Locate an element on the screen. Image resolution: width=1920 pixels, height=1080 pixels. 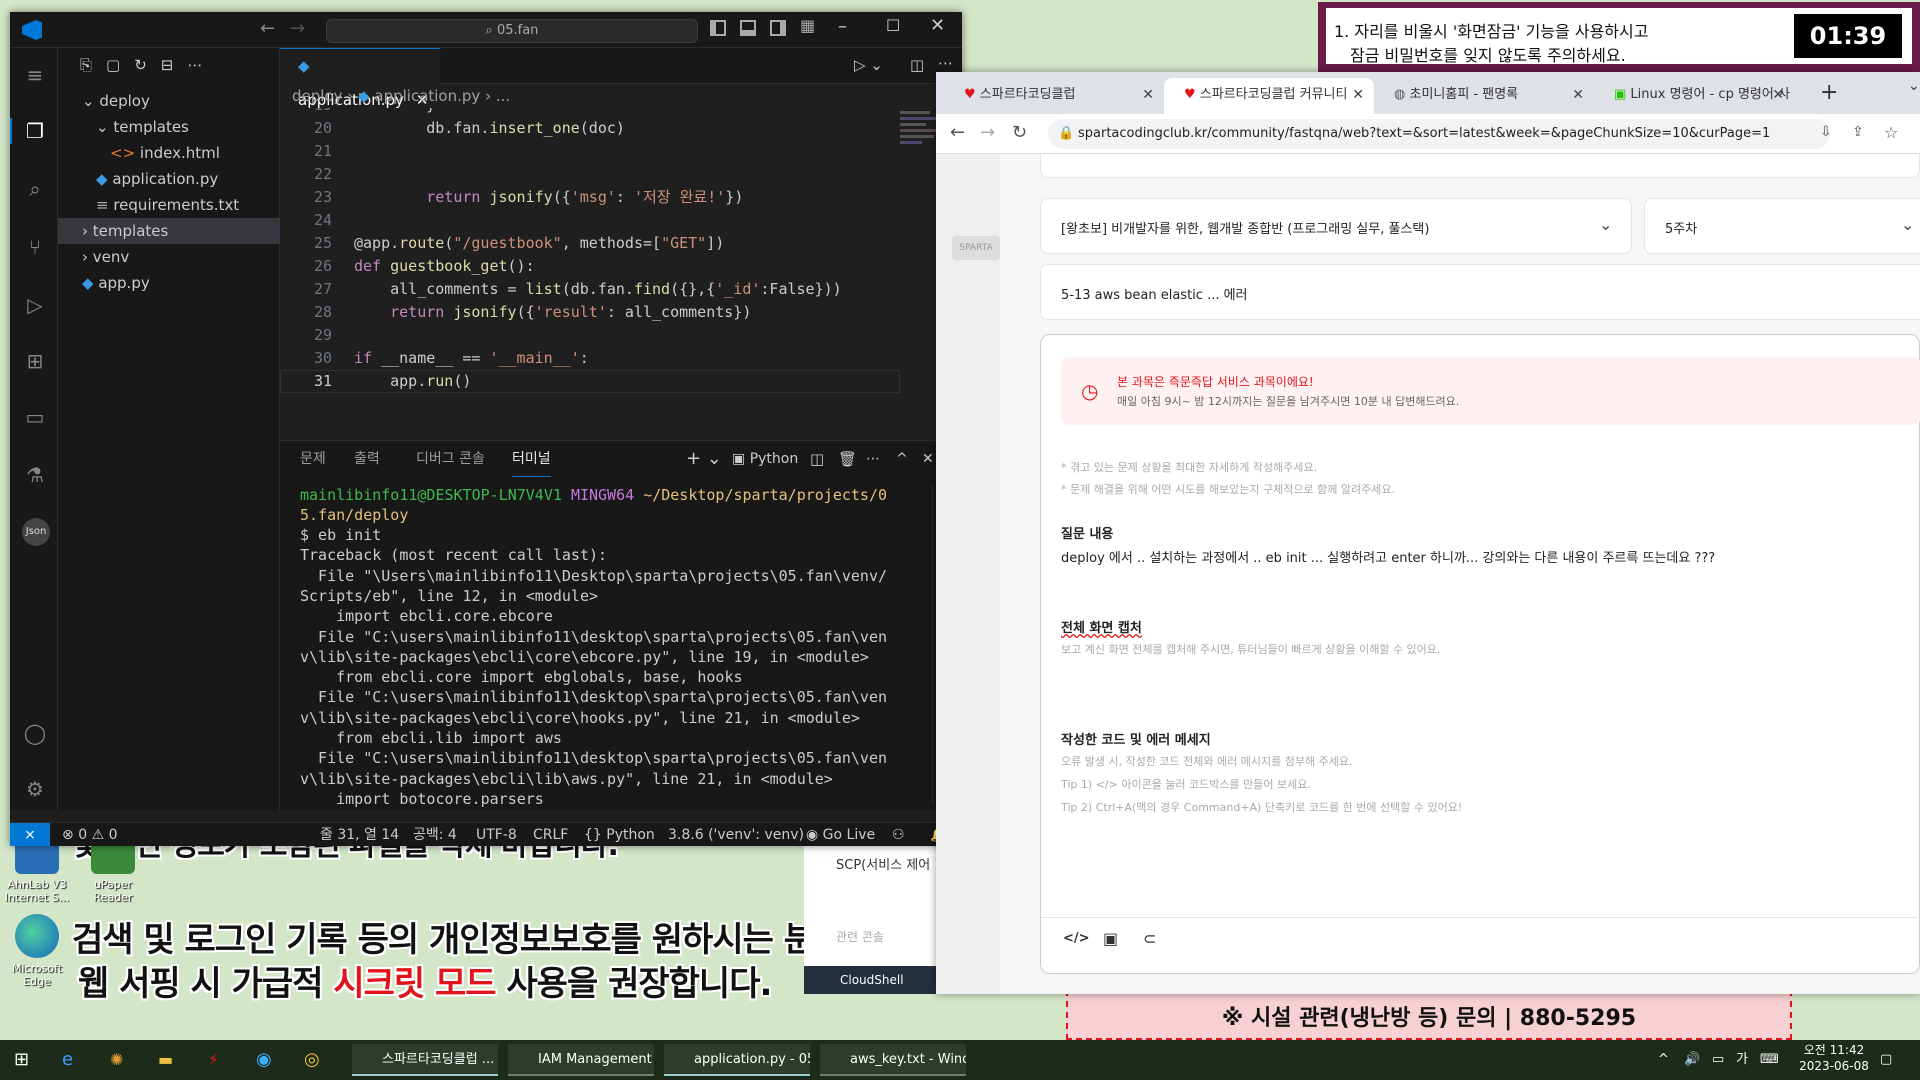
breadcrumb-deploy: deploy is located at coordinates (317, 96).